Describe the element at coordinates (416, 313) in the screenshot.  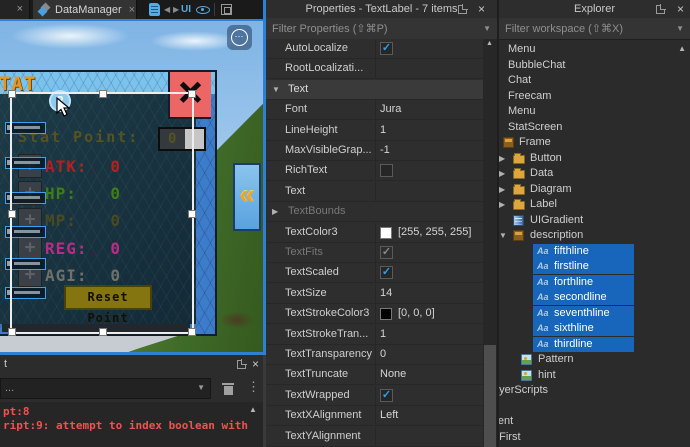
I see `property-value: [0, 0, 0]` at that location.